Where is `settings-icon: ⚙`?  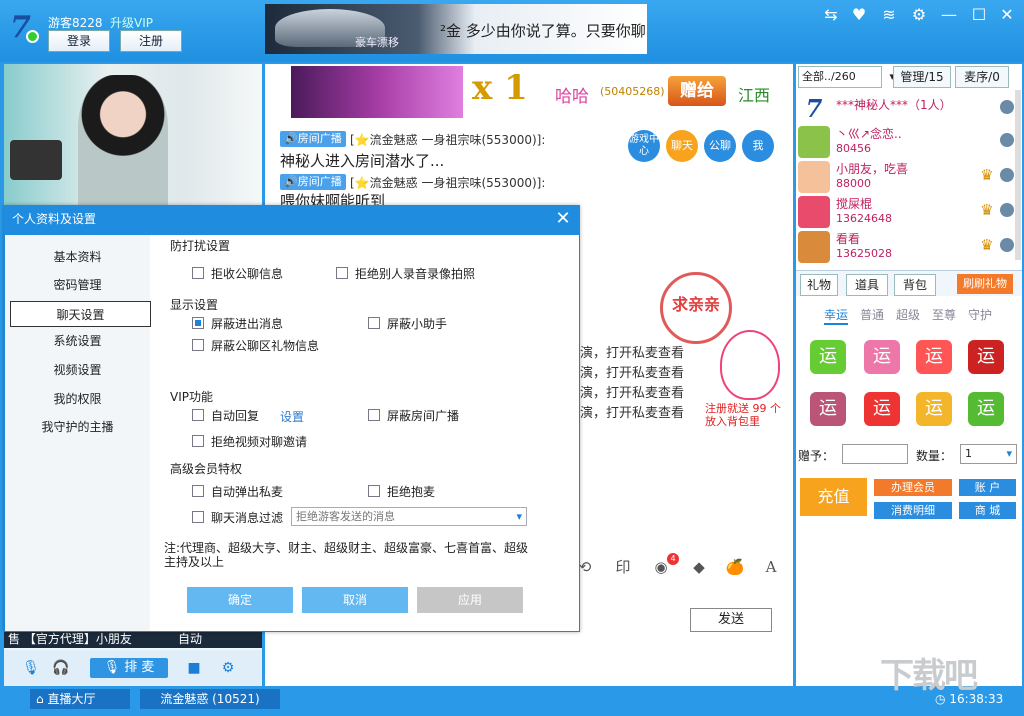 settings-icon: ⚙ is located at coordinates (228, 668).